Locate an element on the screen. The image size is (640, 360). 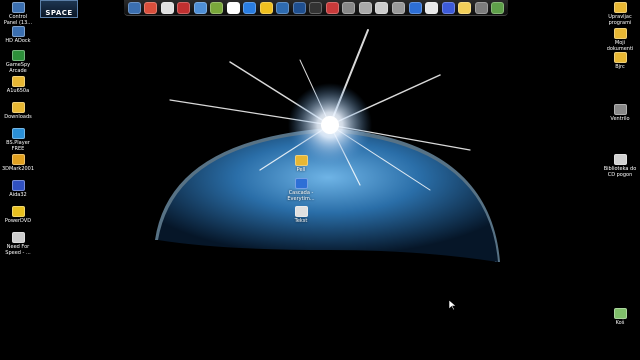
desktop-icon-aida32: Aida32 is located at coordinates (18, 189).